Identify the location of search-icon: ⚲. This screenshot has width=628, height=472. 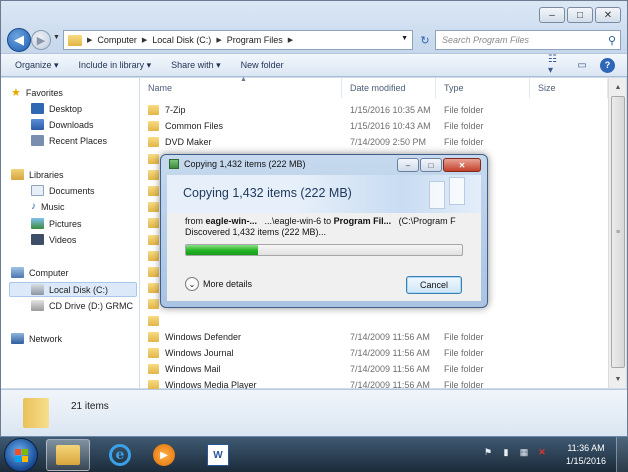
(612, 40).